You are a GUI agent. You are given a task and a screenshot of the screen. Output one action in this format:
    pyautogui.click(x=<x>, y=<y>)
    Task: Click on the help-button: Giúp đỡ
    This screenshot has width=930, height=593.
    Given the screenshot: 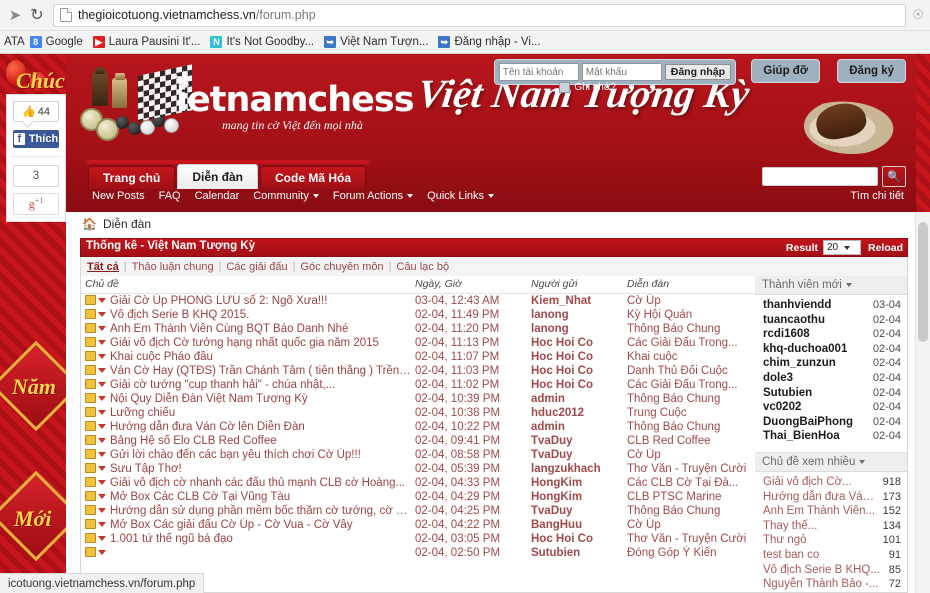 What is the action you would take?
    pyautogui.click(x=785, y=71)
    